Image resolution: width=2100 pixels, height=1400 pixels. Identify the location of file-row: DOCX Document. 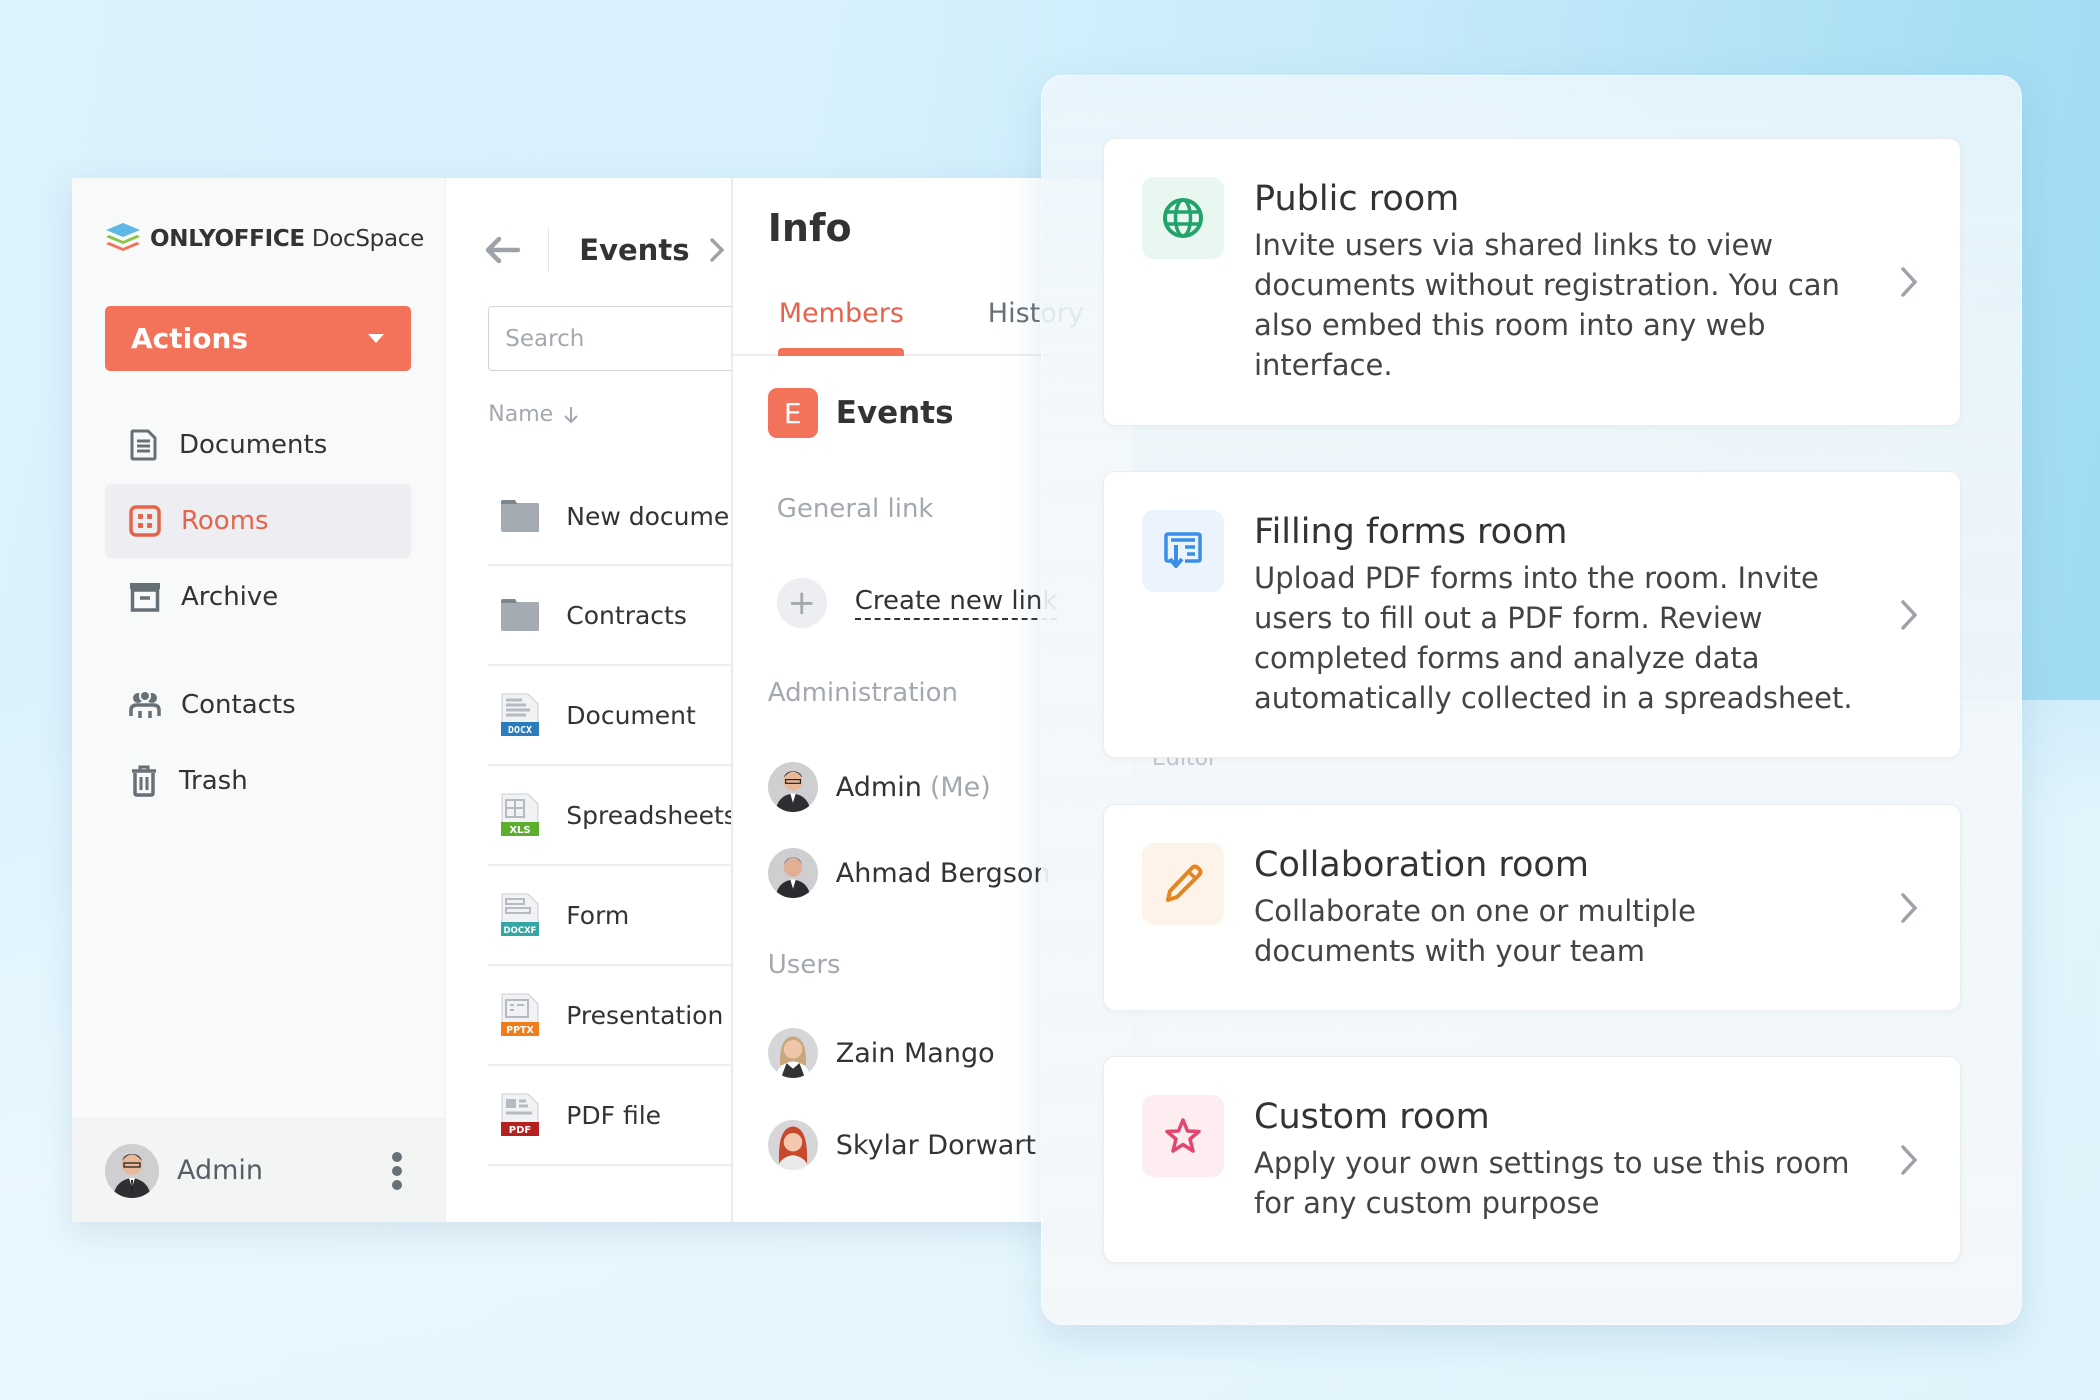
(609, 716).